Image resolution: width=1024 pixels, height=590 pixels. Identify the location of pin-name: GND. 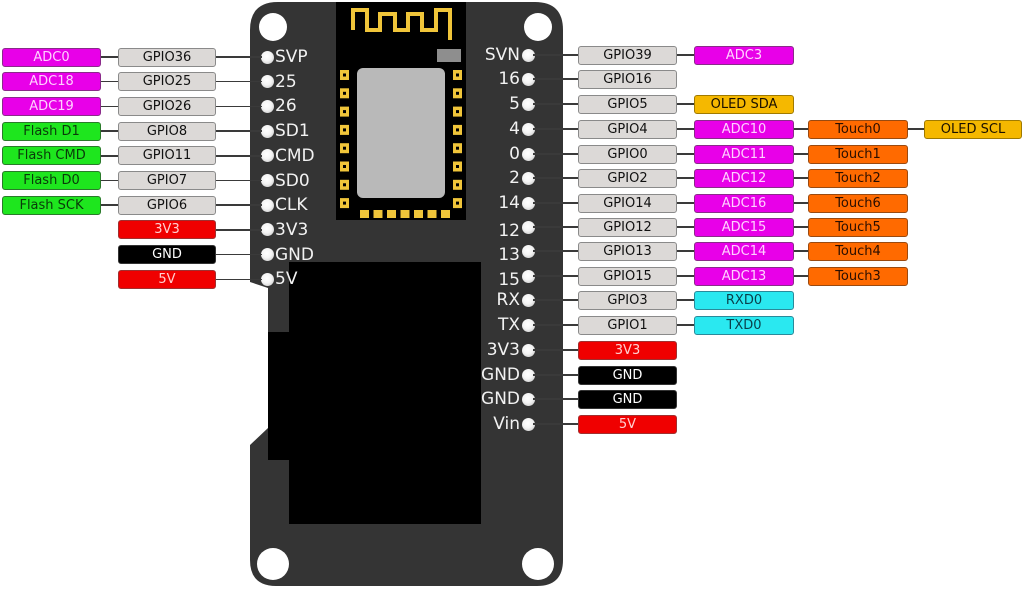
(500, 375).